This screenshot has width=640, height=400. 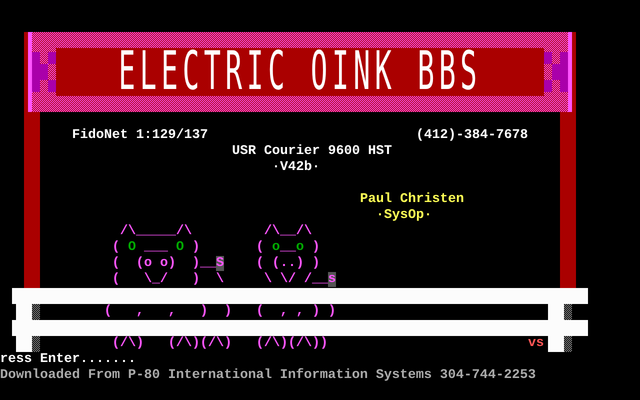 What do you see at coordinates (140, 136) in the screenshot?
I see `fidonet-address: FidoNet 1:129/137` at bounding box center [140, 136].